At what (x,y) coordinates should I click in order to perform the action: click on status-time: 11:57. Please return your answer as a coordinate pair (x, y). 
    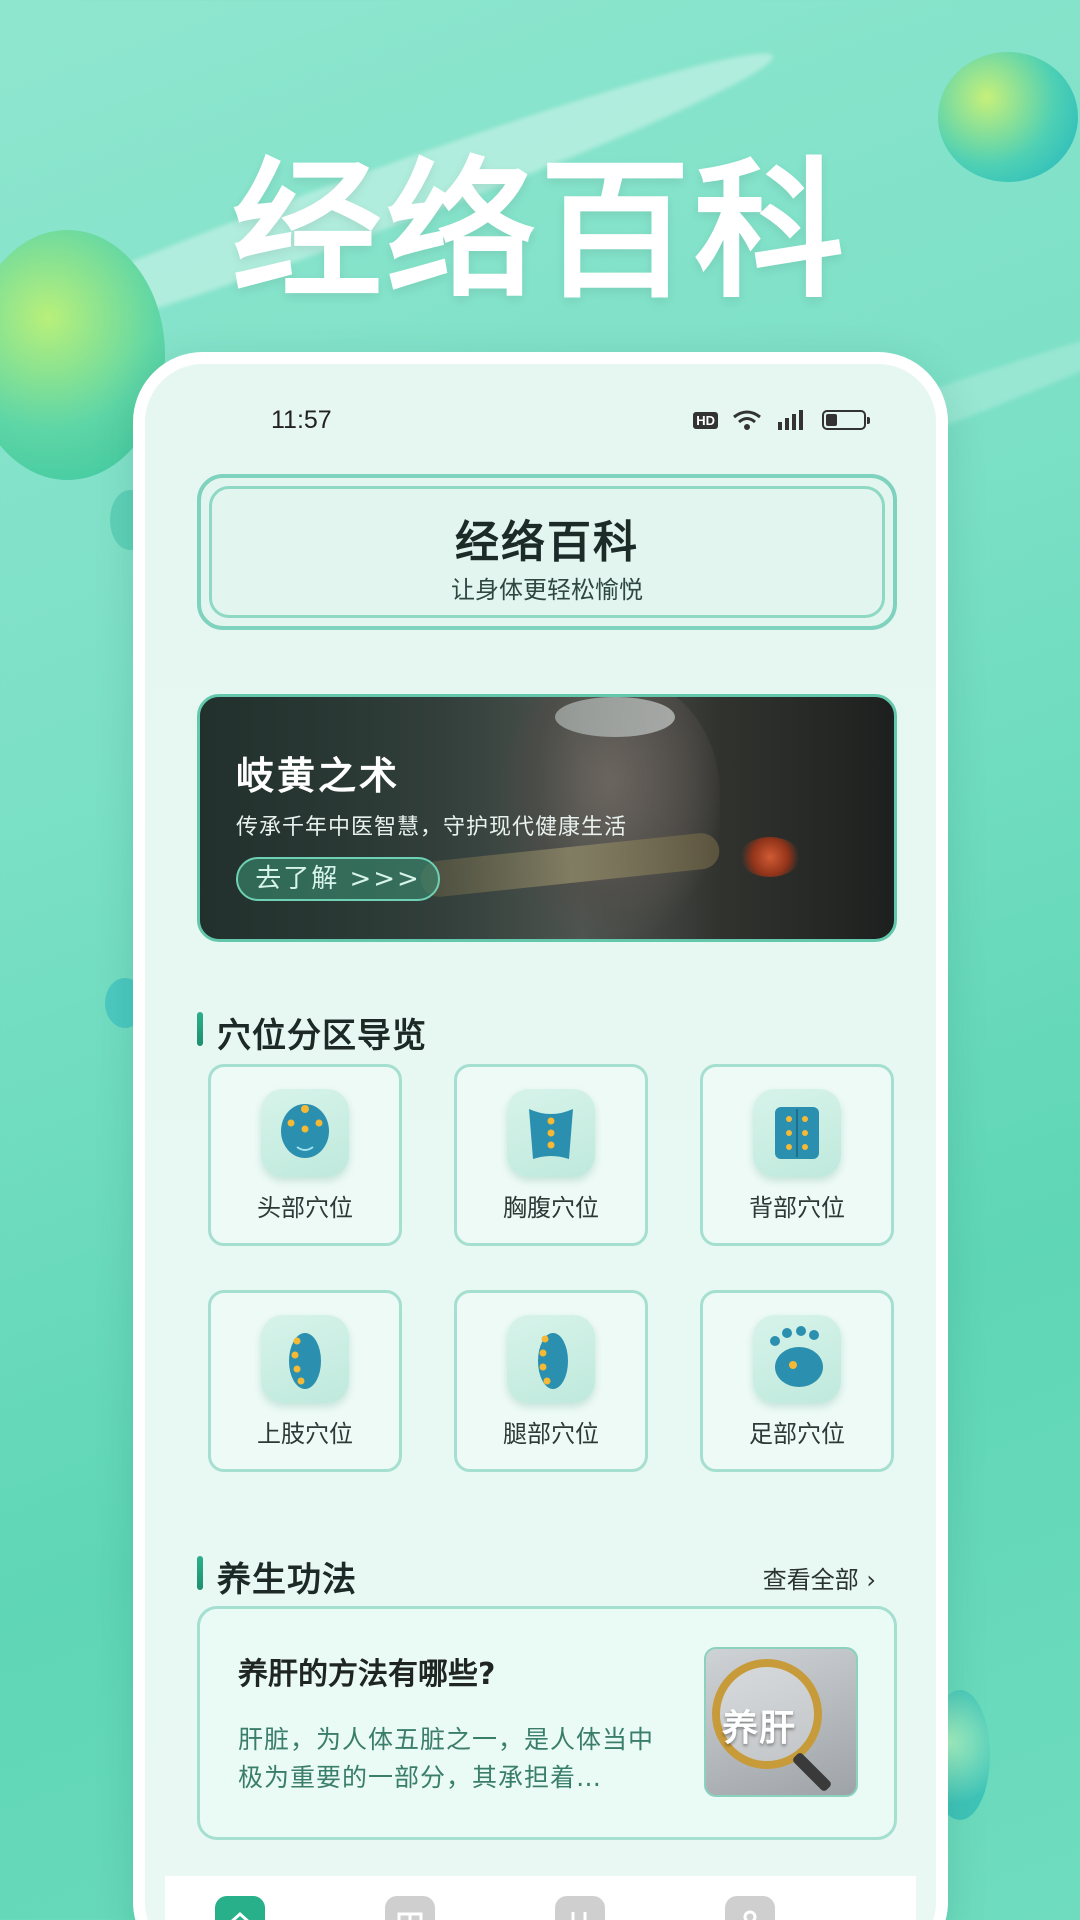
    Looking at the image, I should click on (301, 420).